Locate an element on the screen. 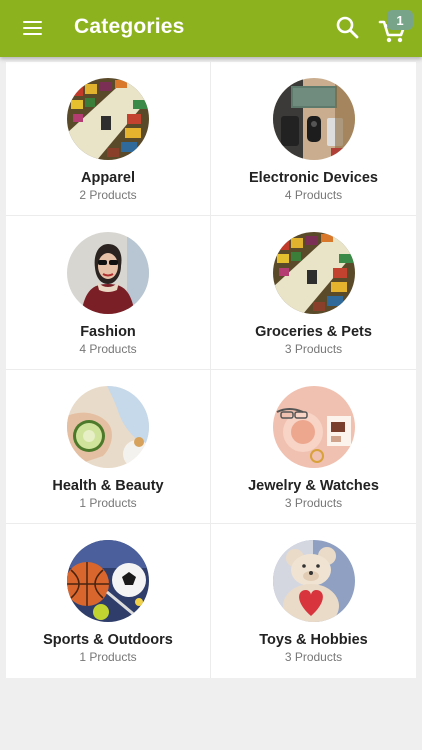 This screenshot has width=422, height=750. category-name: Fashion is located at coordinates (108, 332).